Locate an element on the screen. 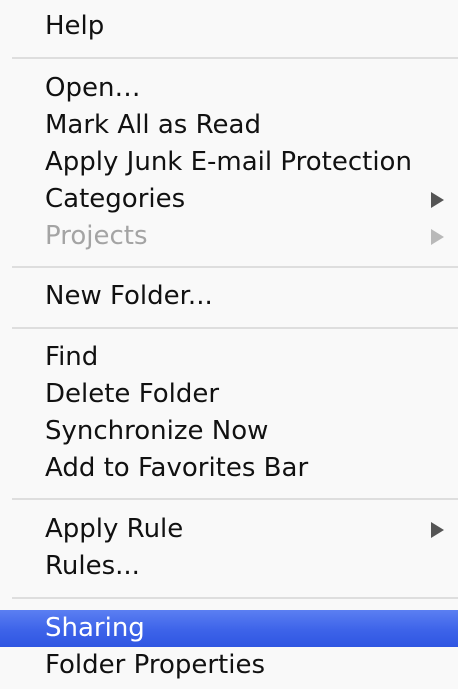 This screenshot has height=689, width=458. menu-item-apply-rule: Apply Rule is located at coordinates (229, 529).